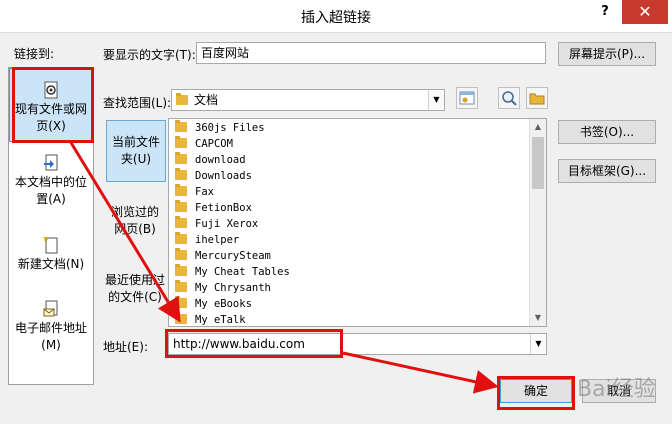 This screenshot has width=672, height=424. Describe the element at coordinates (124, 231) in the screenshot. I see `arrow-to-address` at that location.